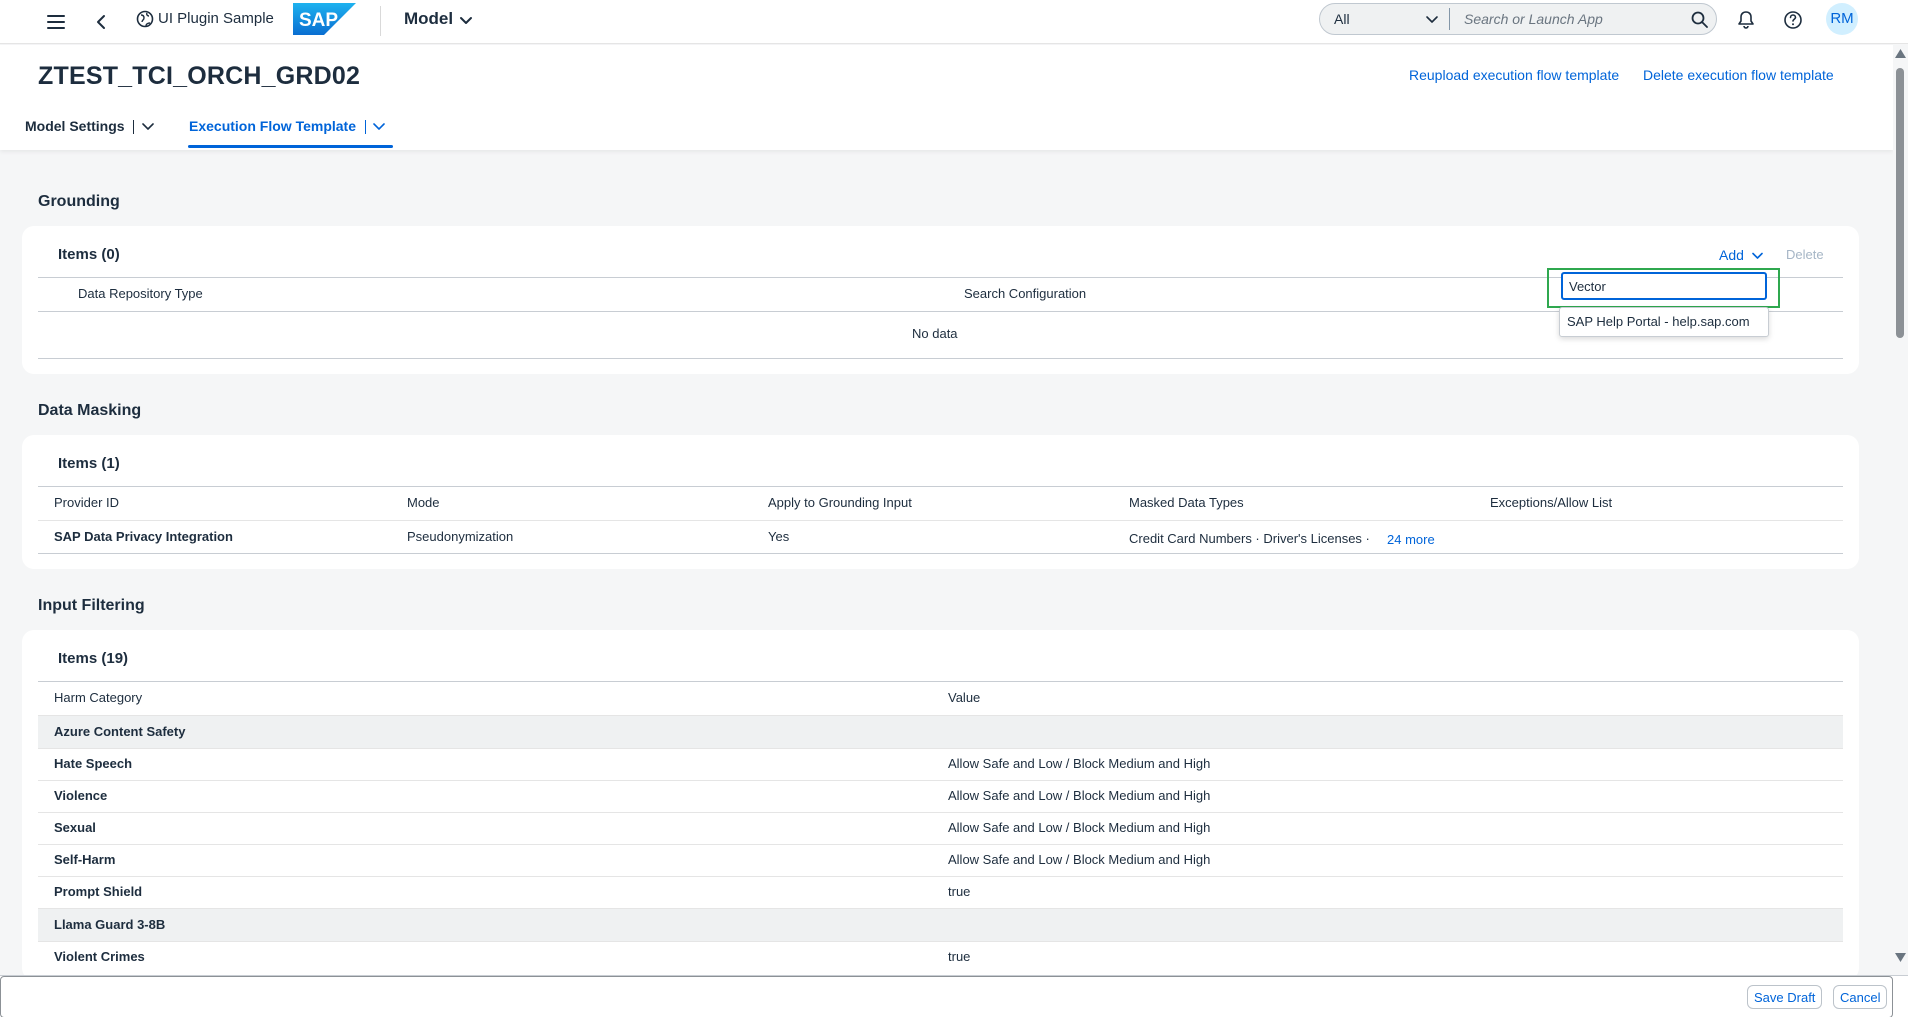  I want to click on avatar: RM, so click(1842, 19).